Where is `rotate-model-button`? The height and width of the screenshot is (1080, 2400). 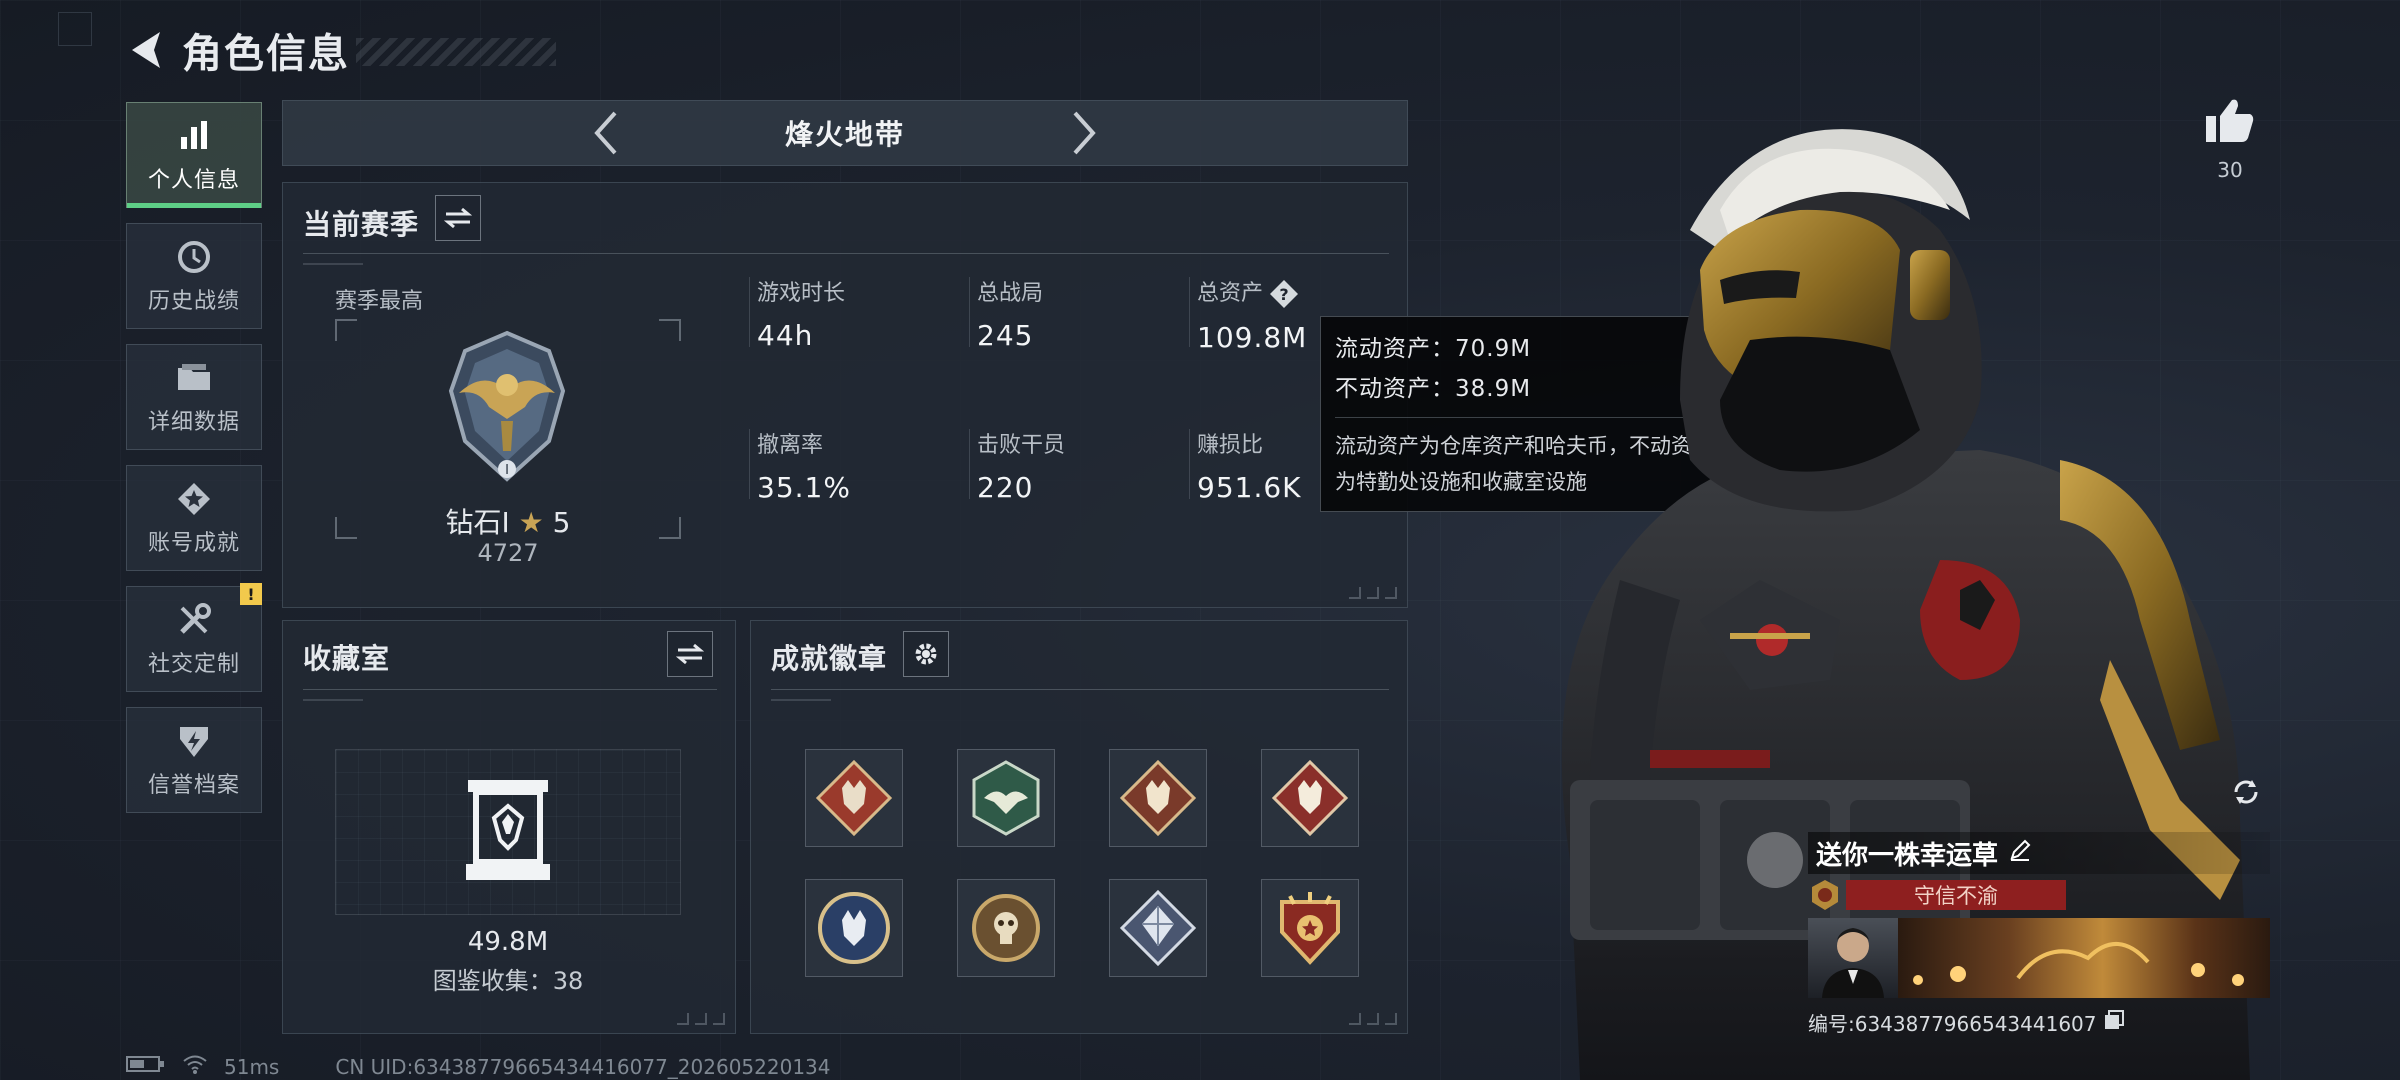 rotate-model-button is located at coordinates (2246, 792).